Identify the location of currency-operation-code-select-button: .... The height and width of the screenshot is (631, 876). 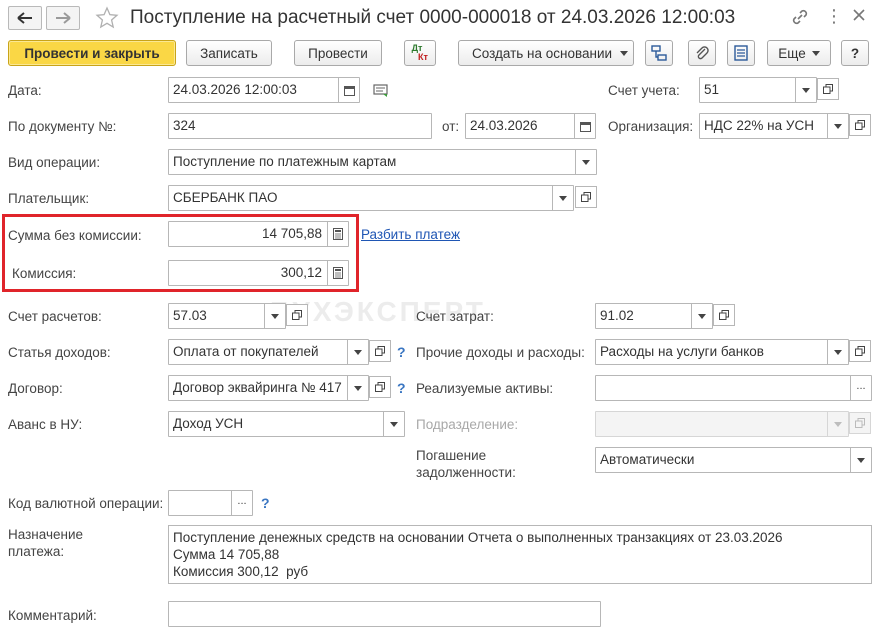
(241, 503).